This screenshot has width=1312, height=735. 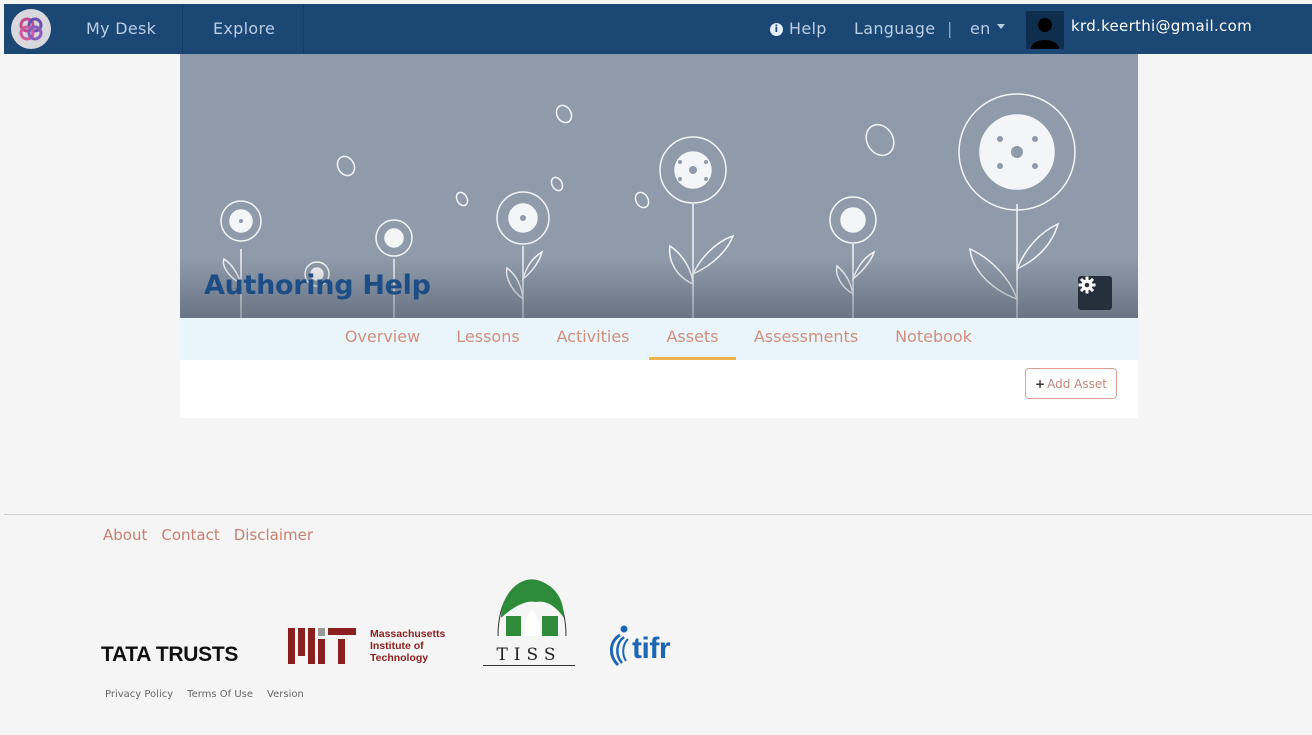 What do you see at coordinates (658, 514) in the screenshot?
I see `footer-divider` at bounding box center [658, 514].